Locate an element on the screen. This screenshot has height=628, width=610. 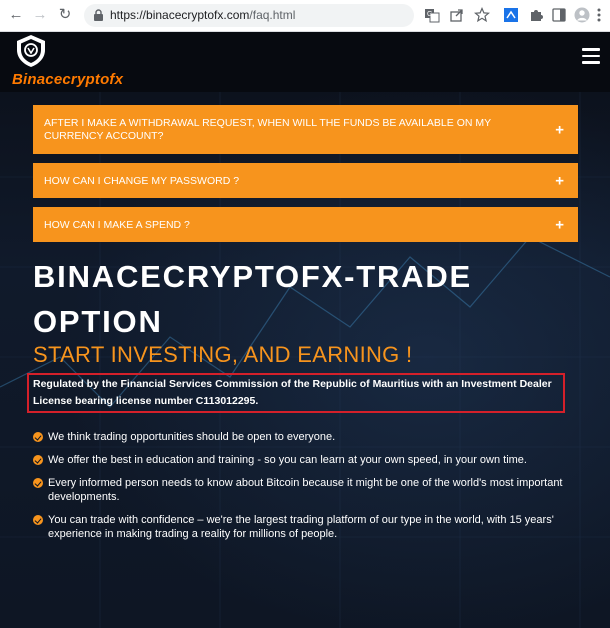
address-bar: https://binacecryptofx.com/faq.html is located at coordinates (249, 15).